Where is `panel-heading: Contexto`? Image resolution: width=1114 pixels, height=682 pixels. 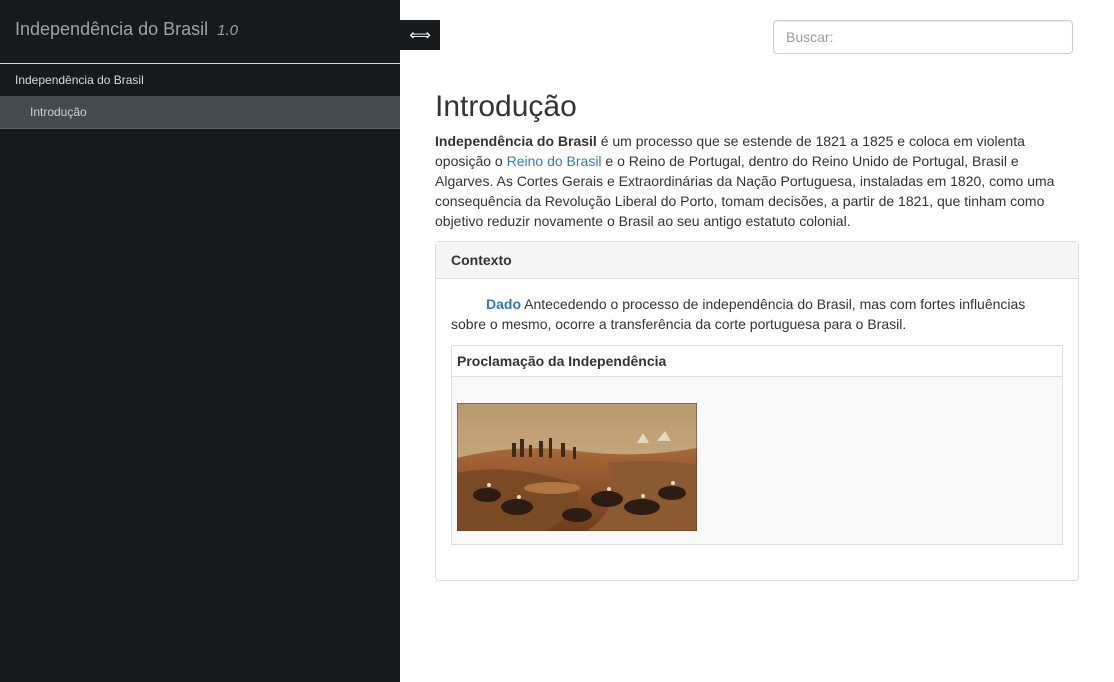
panel-heading: Contexto is located at coordinates (757, 260).